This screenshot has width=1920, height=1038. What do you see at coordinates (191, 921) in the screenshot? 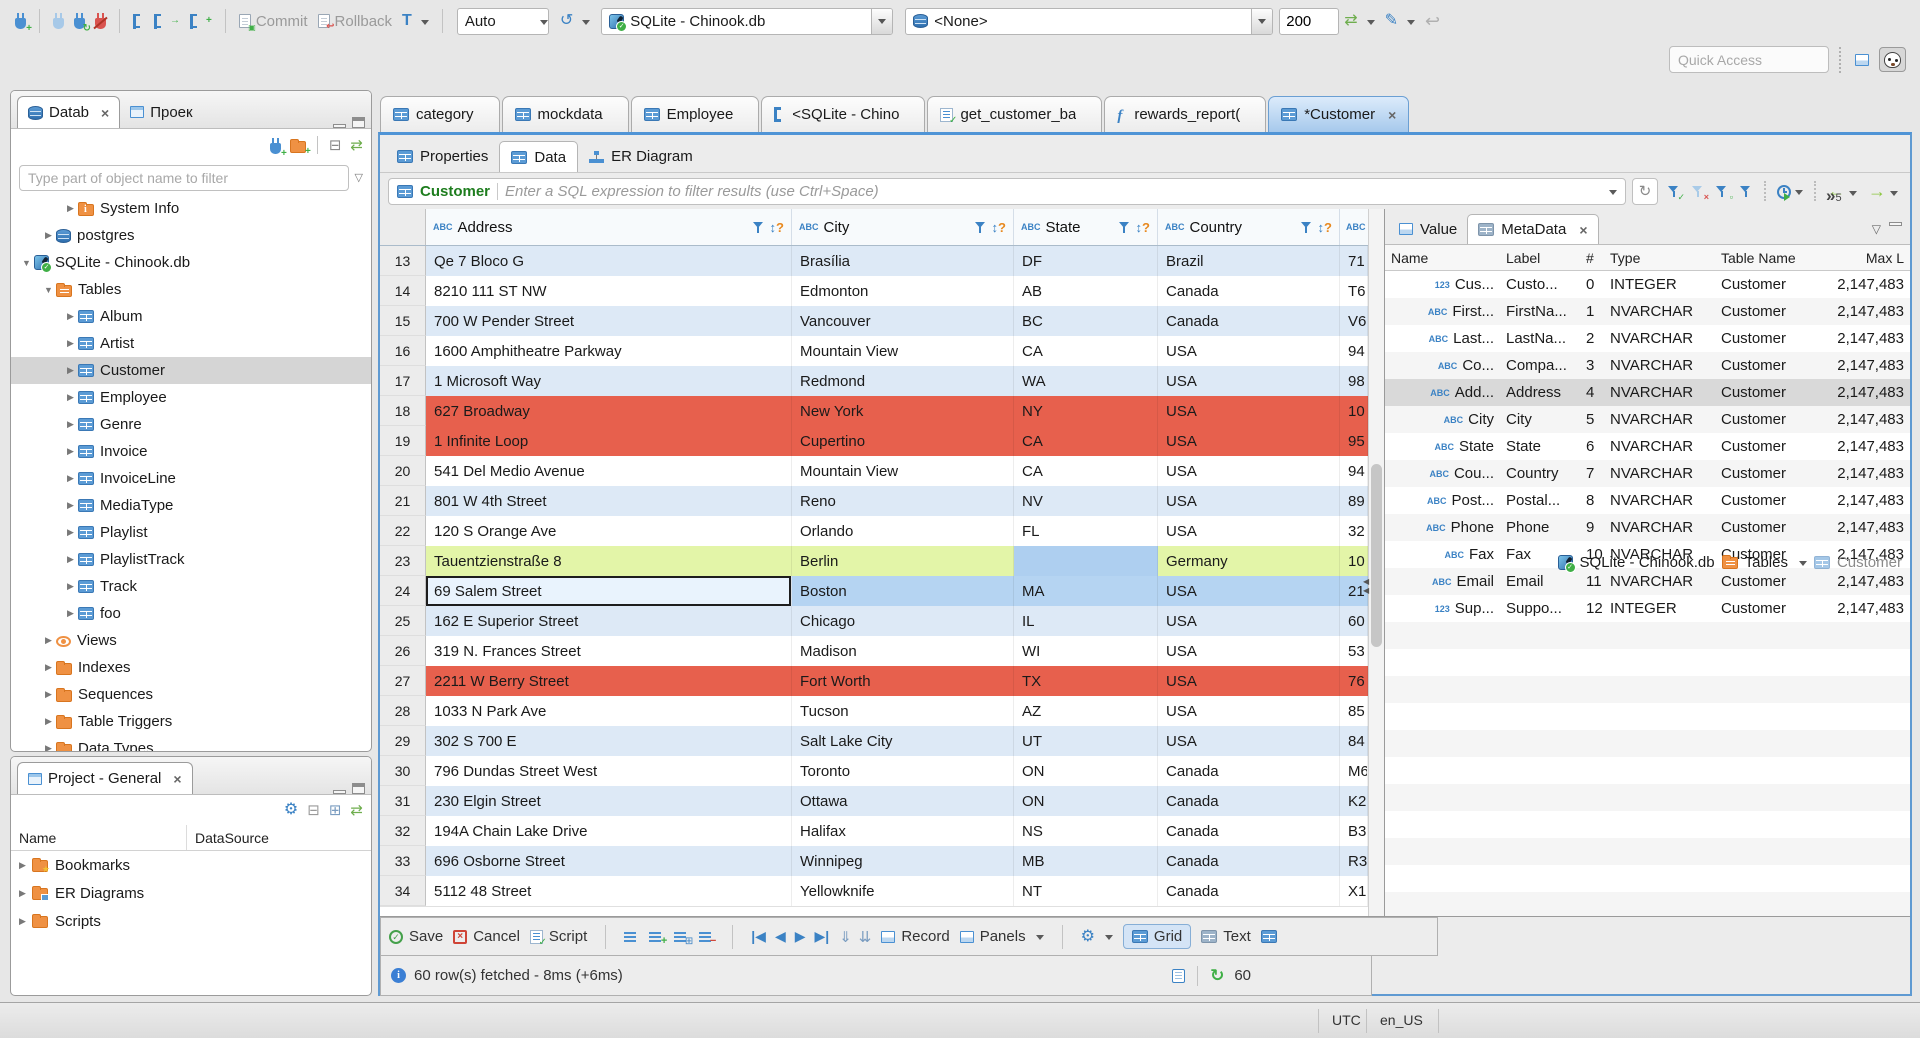
I see `project-tree-item: ▶ Scripts` at bounding box center [191, 921].